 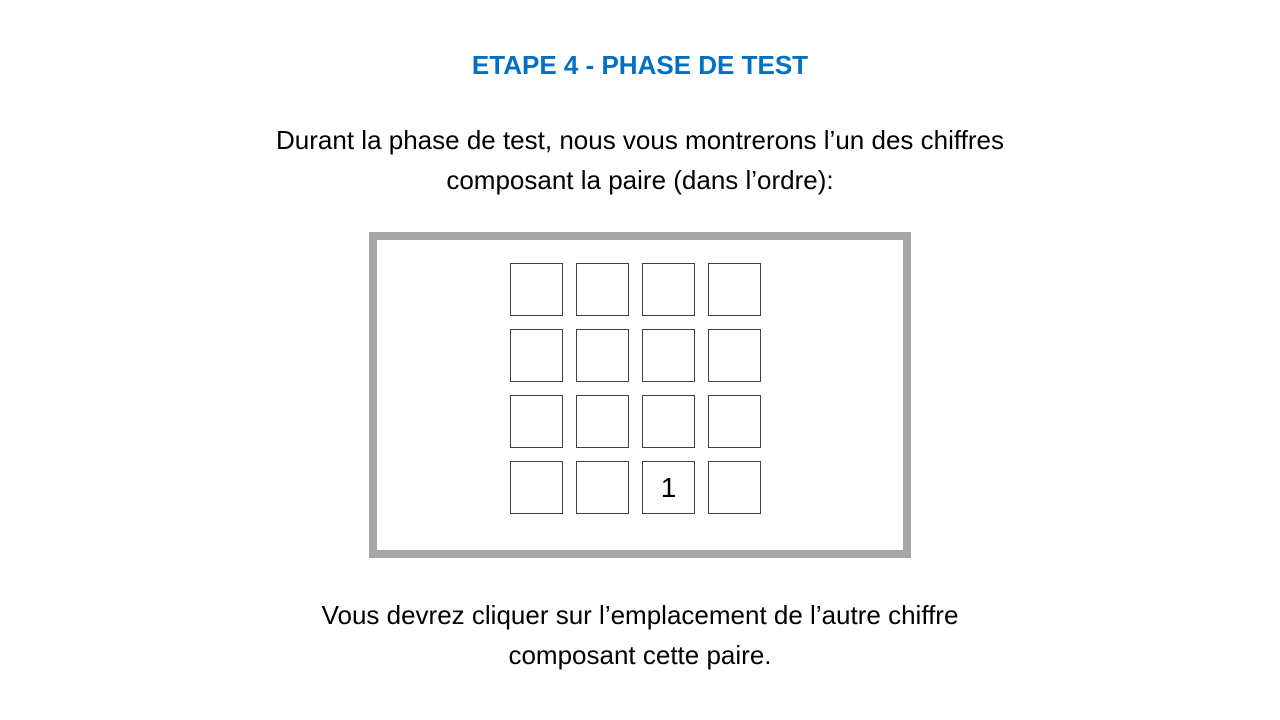 I want to click on memory-grid: 1, so click(x=635, y=388).